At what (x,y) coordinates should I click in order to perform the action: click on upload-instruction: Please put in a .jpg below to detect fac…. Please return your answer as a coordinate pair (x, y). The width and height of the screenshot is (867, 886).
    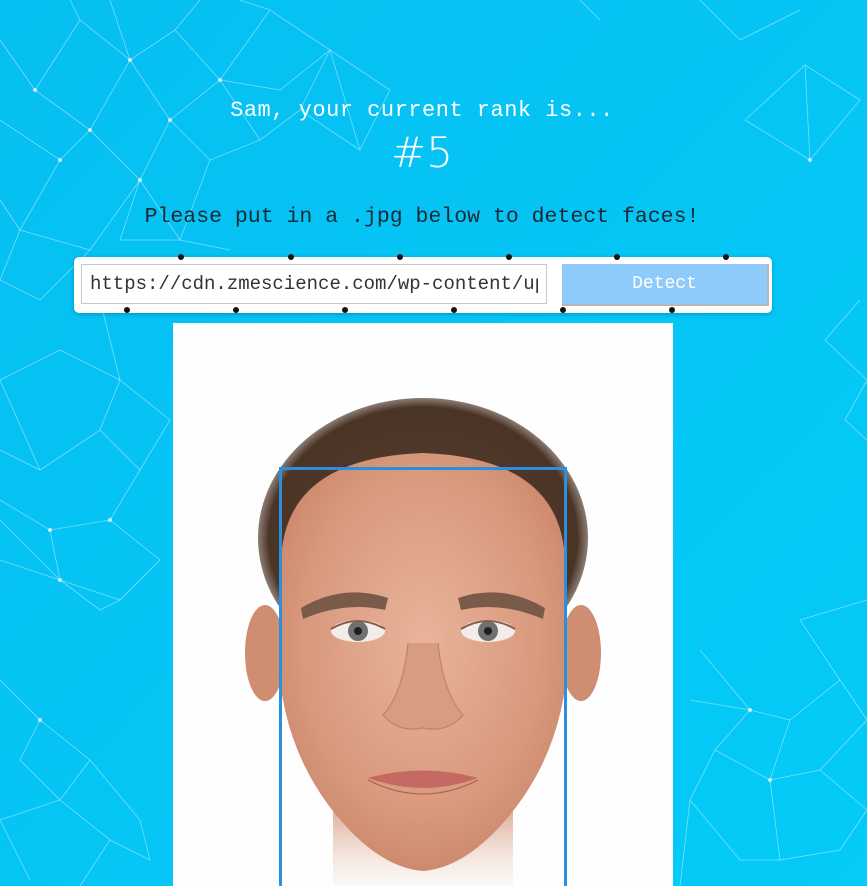
    Looking at the image, I should click on (422, 217).